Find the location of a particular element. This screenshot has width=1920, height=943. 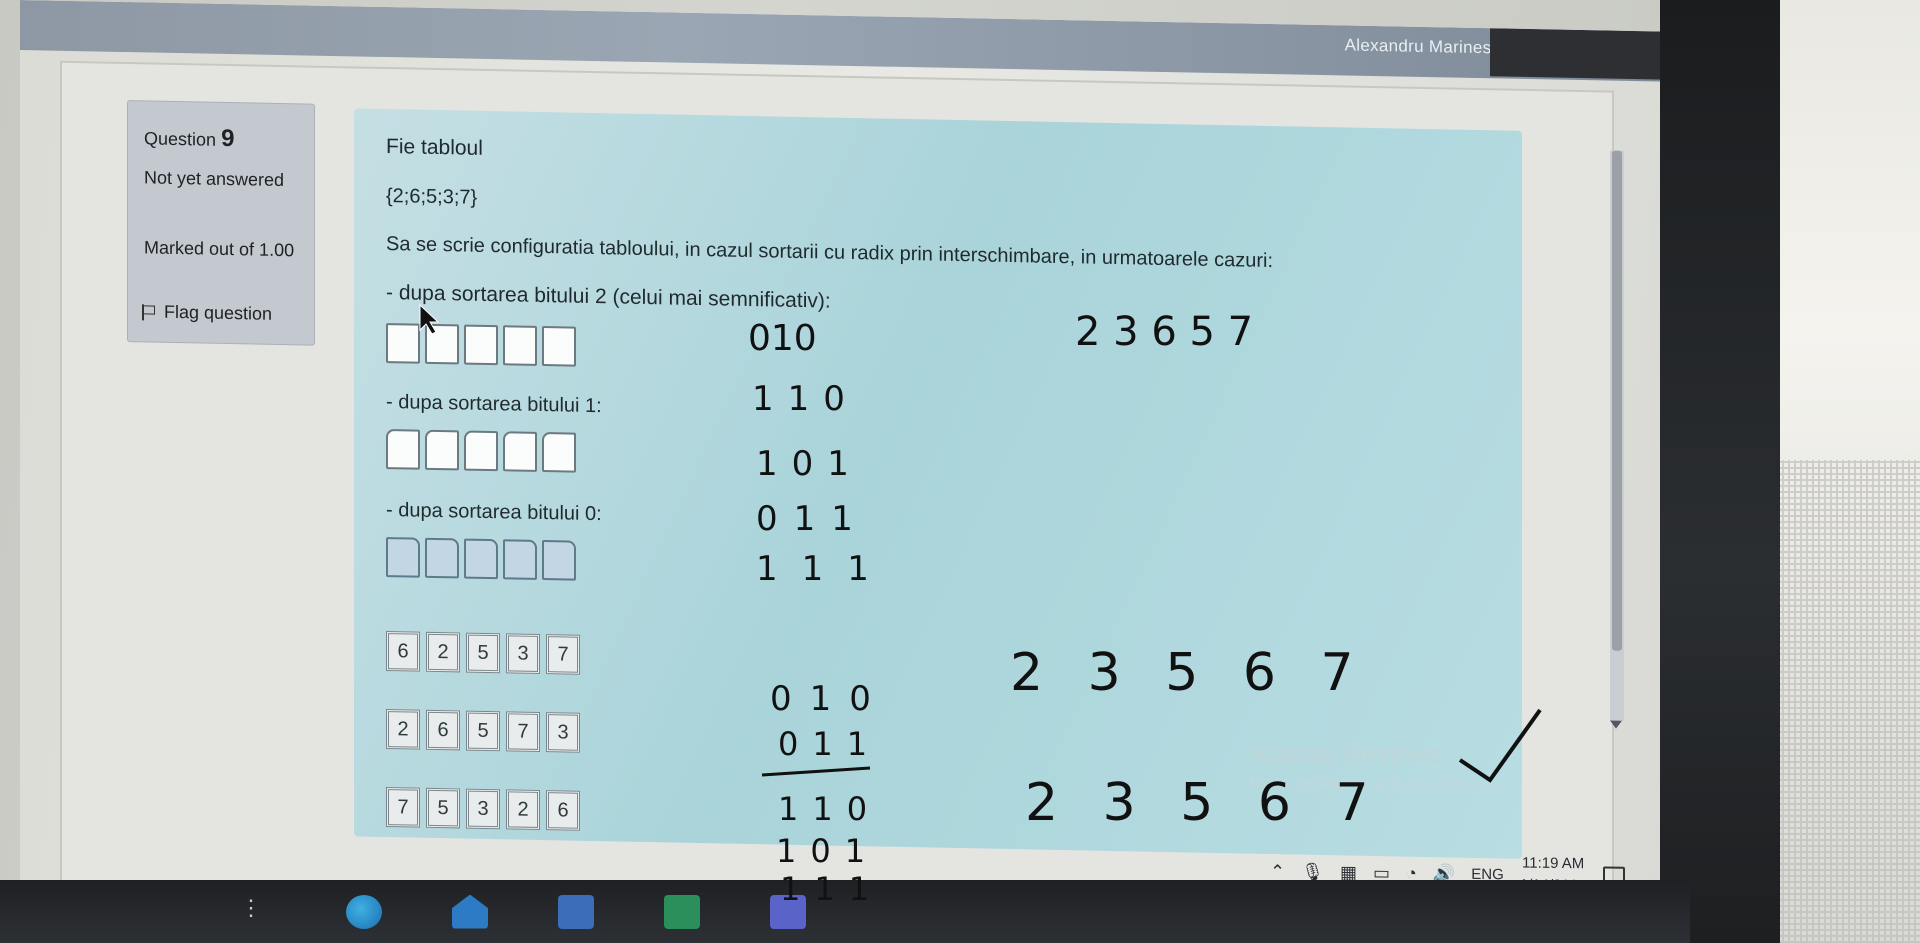

activate-windows-title: Activate Windows is located at coordinates (1345, 755).